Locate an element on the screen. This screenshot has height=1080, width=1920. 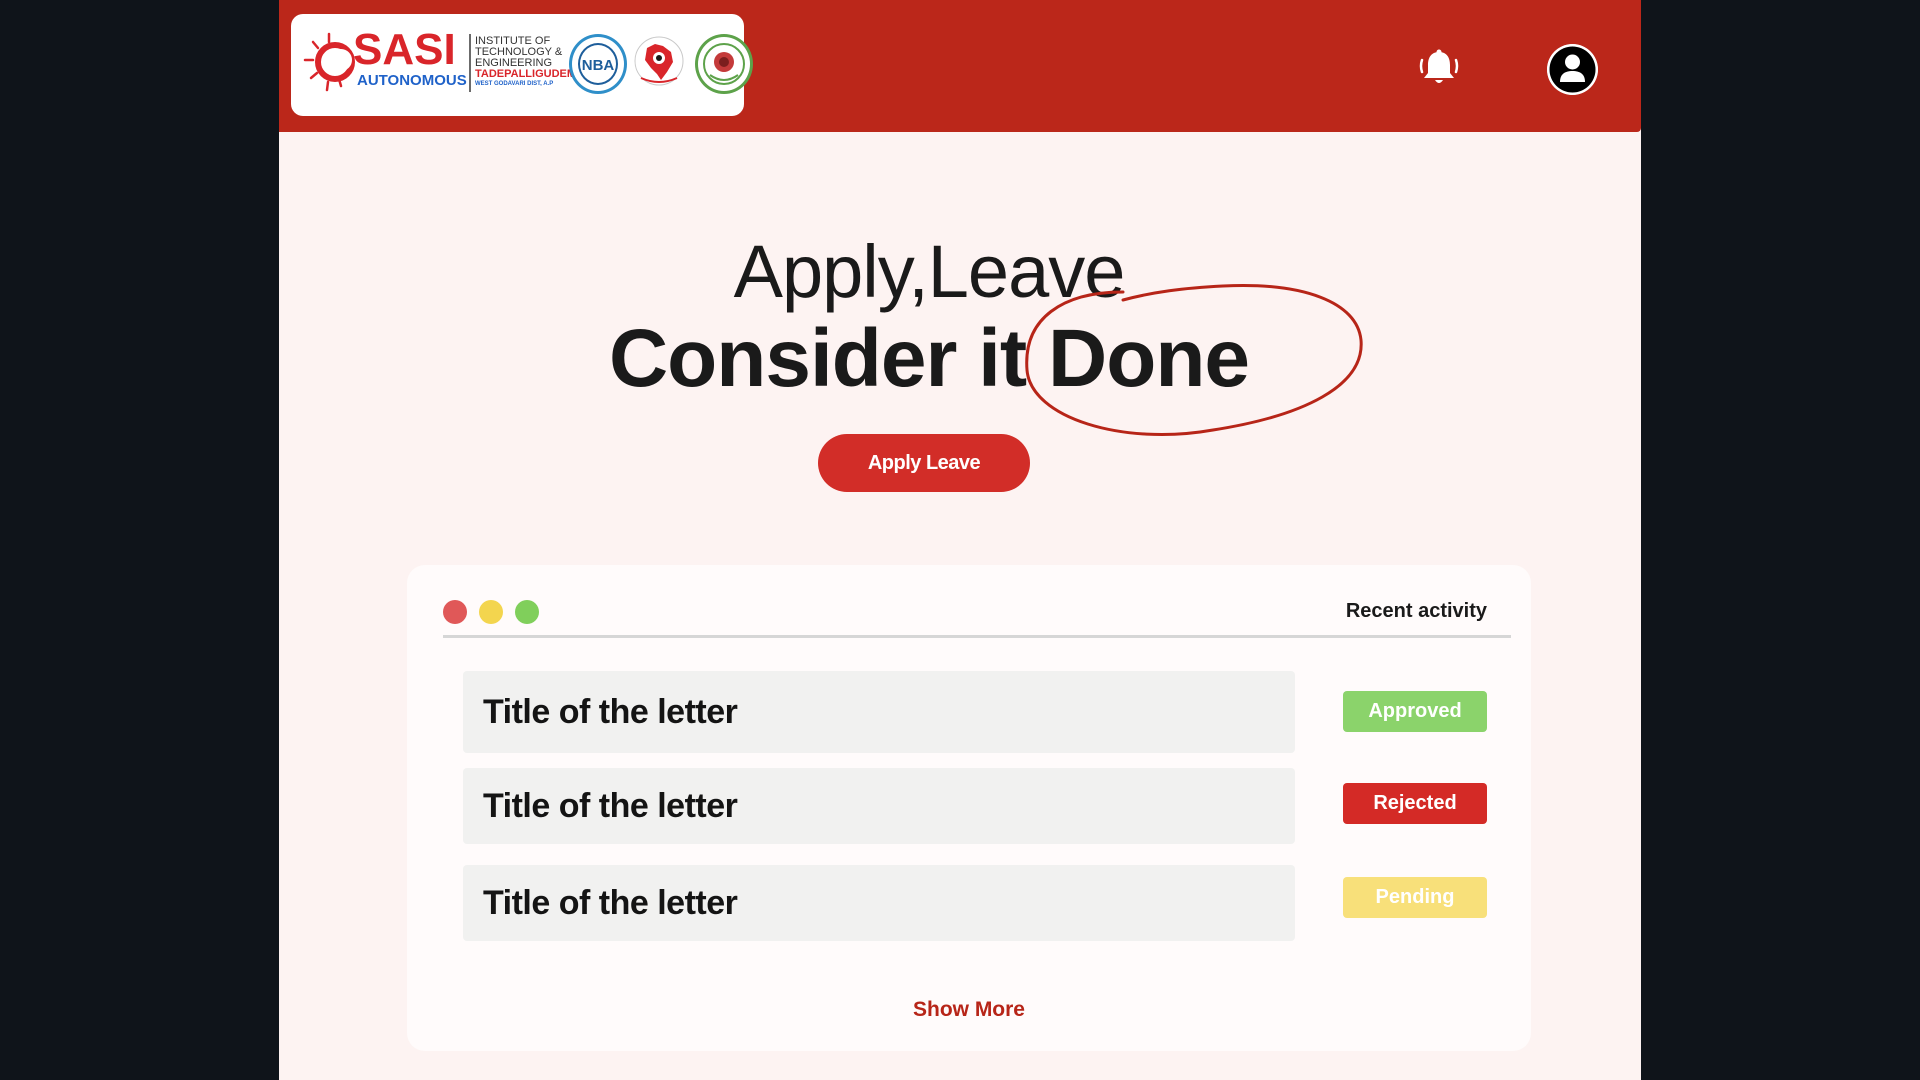
bell-icon is located at coordinates (1439, 68).